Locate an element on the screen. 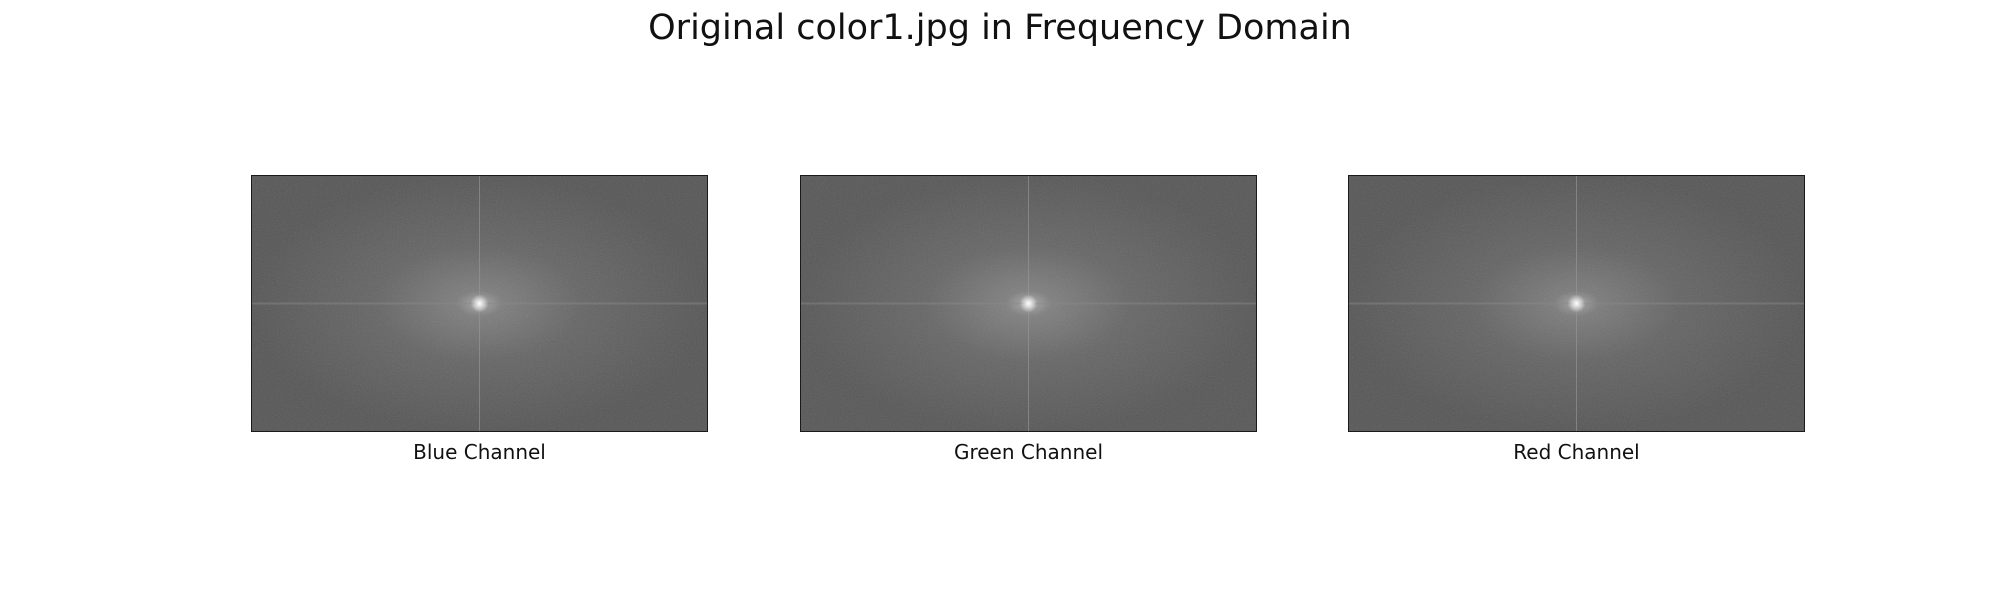 The image size is (2000, 600). green-channel-spectrum is located at coordinates (1028, 303).